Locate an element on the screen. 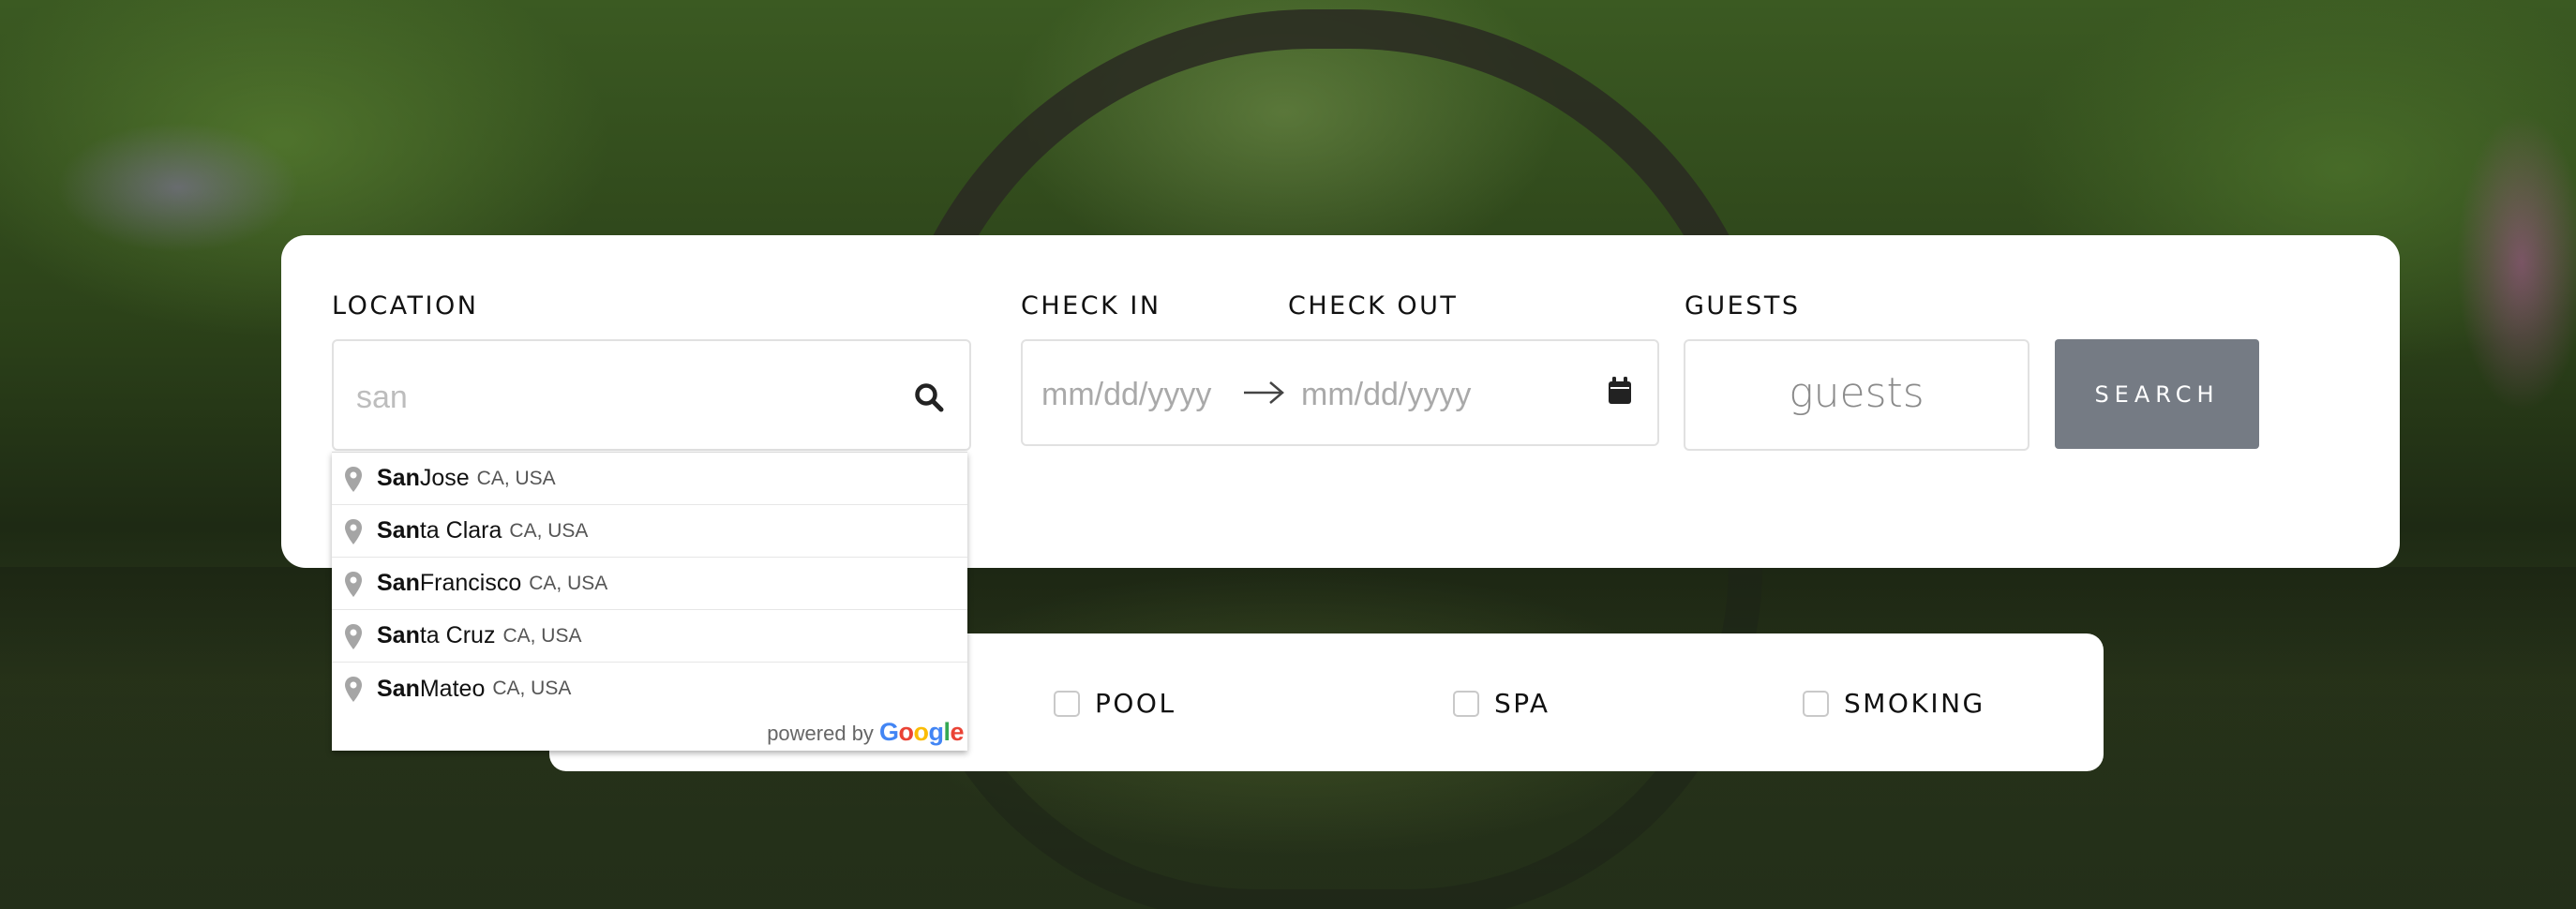  pool-label: POOL is located at coordinates (1136, 704).